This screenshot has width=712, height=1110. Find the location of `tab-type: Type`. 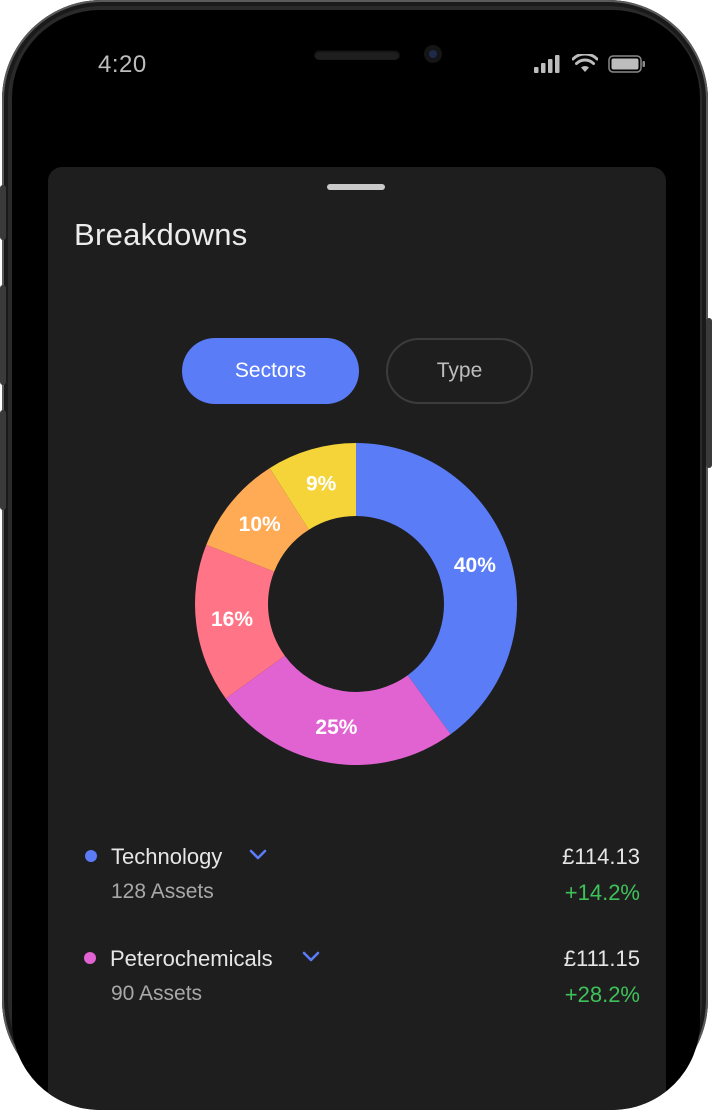

tab-type: Type is located at coordinates (459, 371).